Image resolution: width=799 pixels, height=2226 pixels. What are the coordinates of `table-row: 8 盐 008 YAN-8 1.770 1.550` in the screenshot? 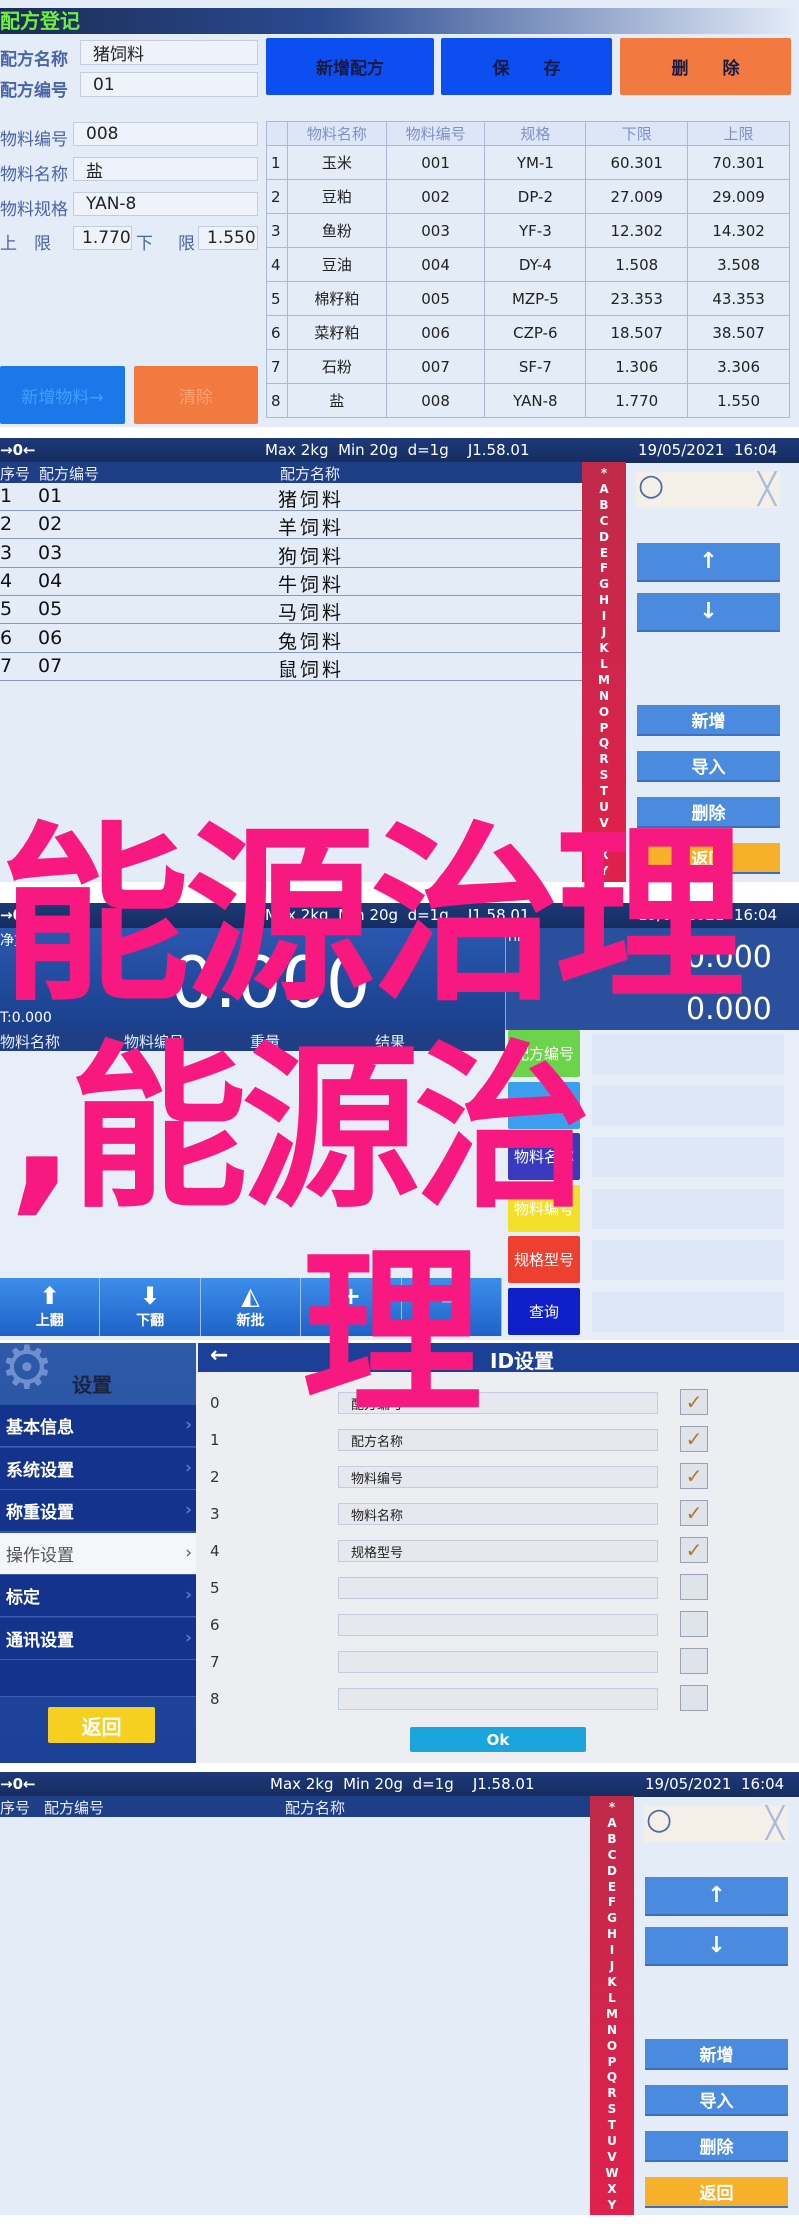 It's located at (528, 400).